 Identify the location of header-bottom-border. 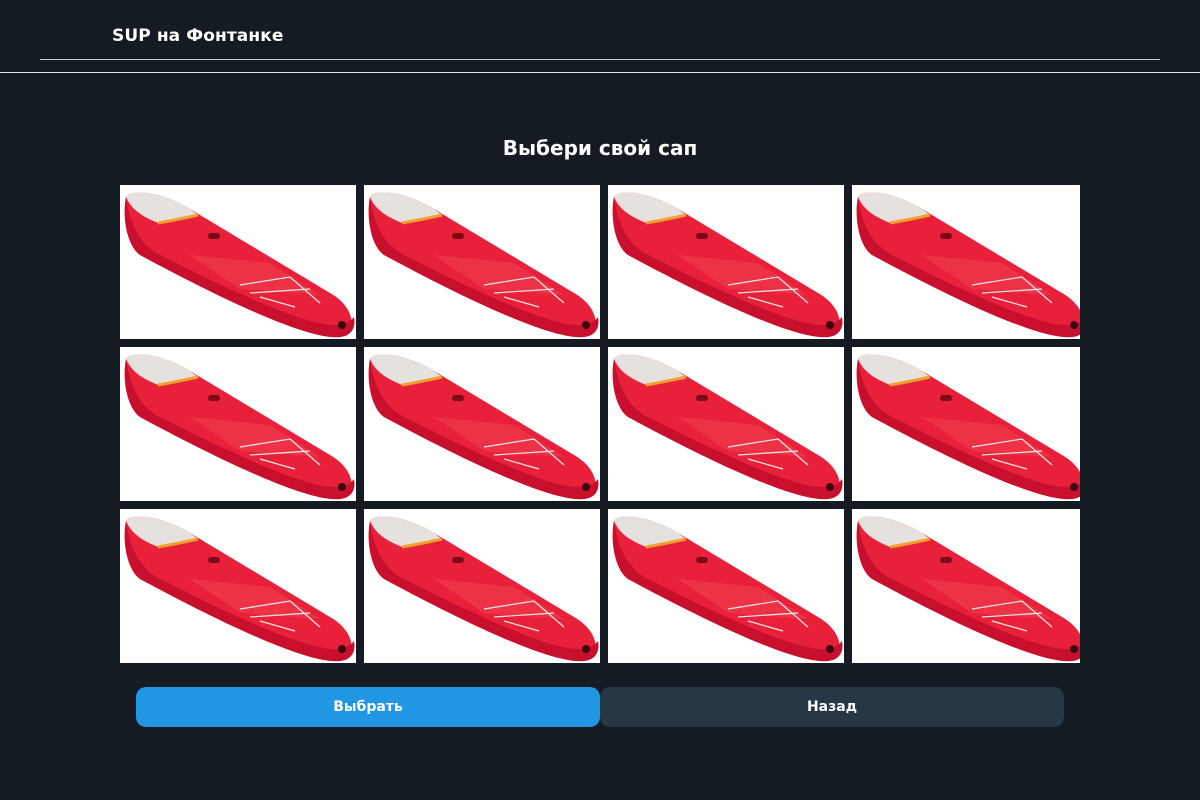
(600, 72).